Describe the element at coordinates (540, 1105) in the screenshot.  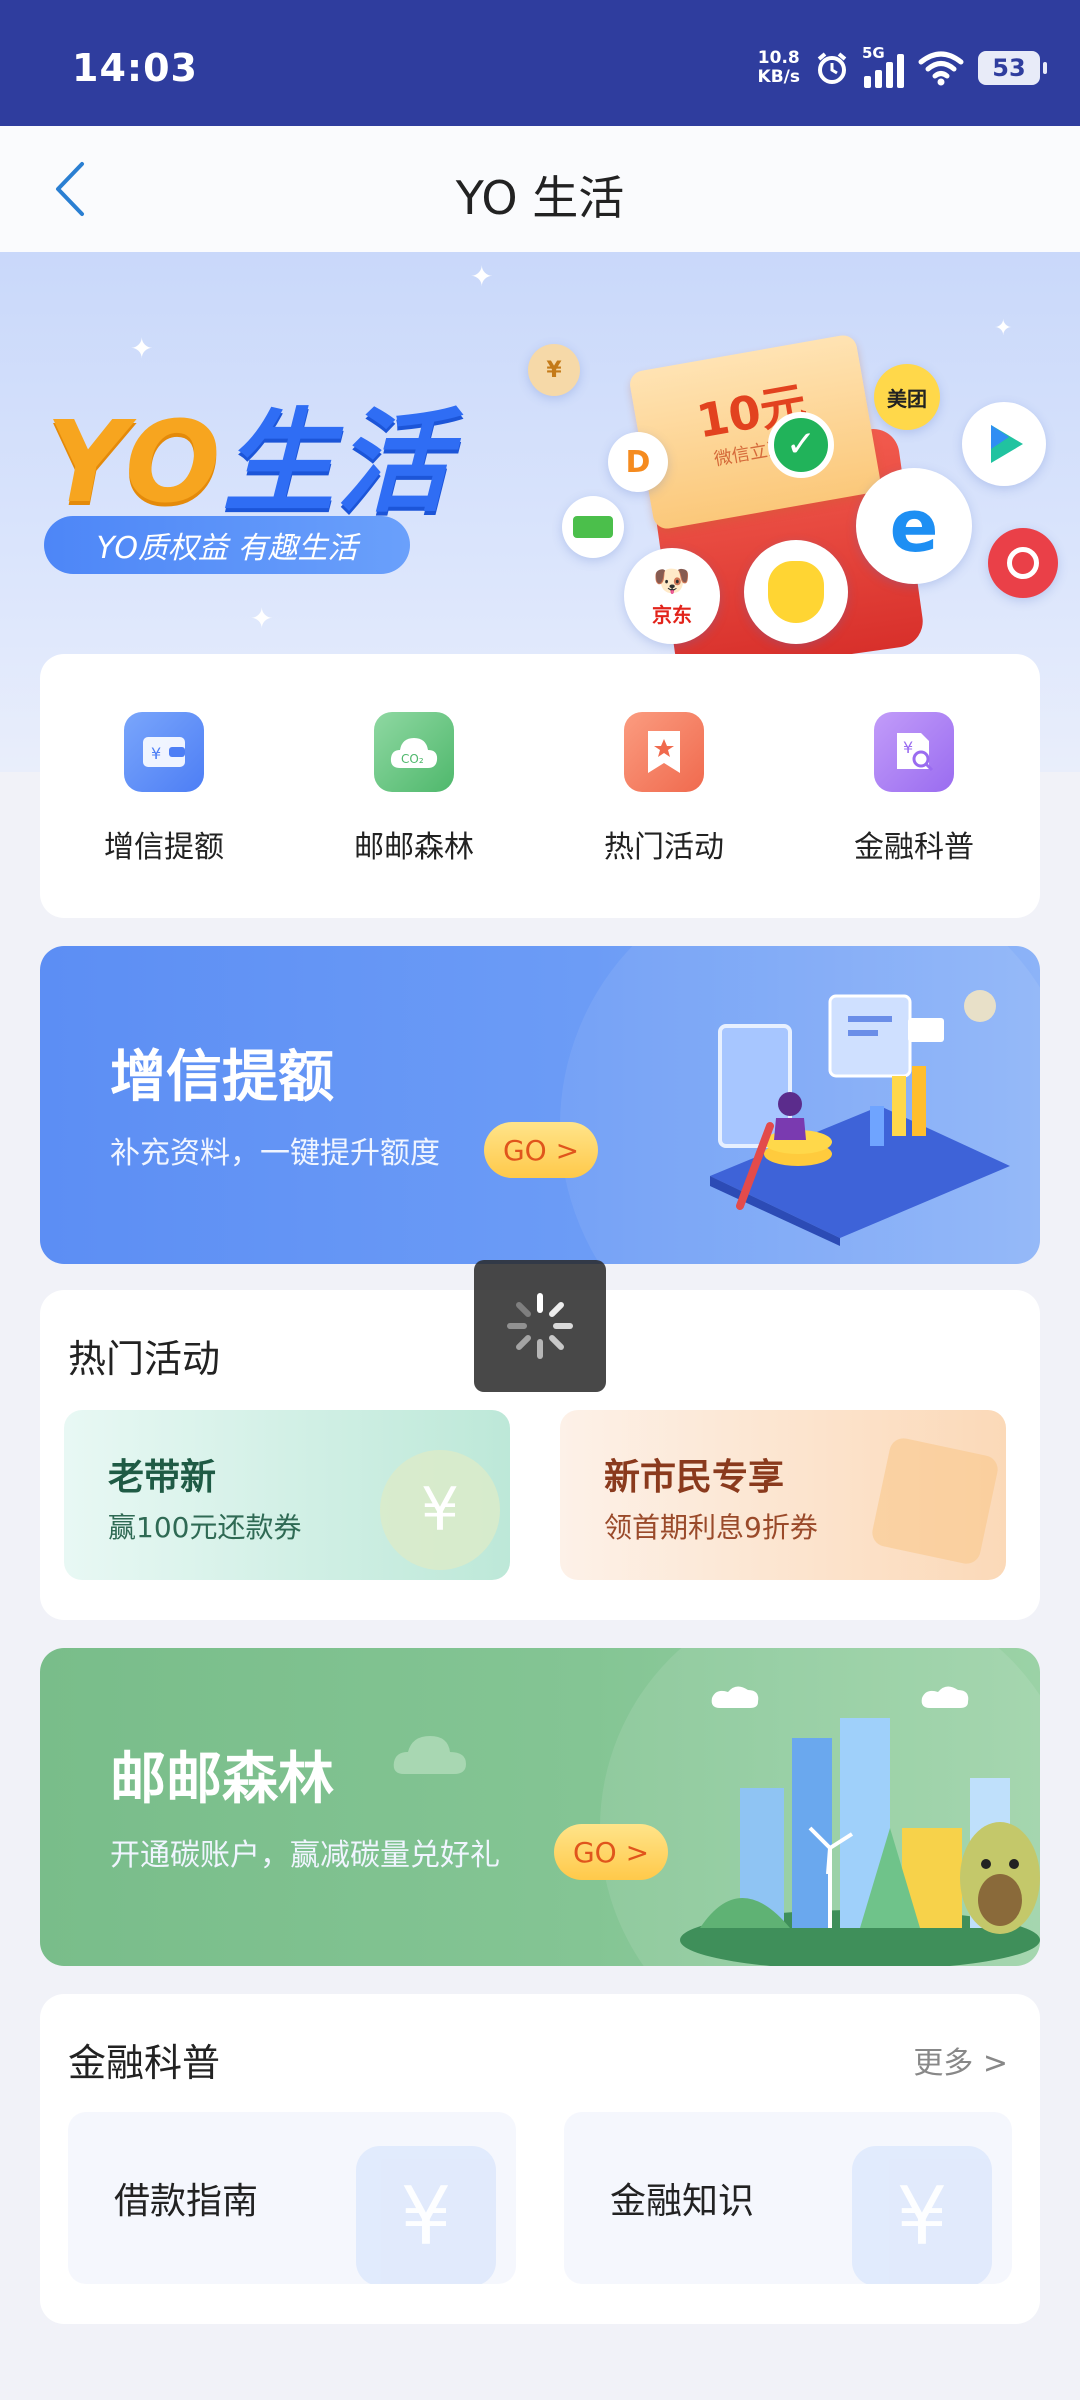
I see `credit-boost-banner: 增信提额 补充资料，一键提升额度 GO >` at that location.